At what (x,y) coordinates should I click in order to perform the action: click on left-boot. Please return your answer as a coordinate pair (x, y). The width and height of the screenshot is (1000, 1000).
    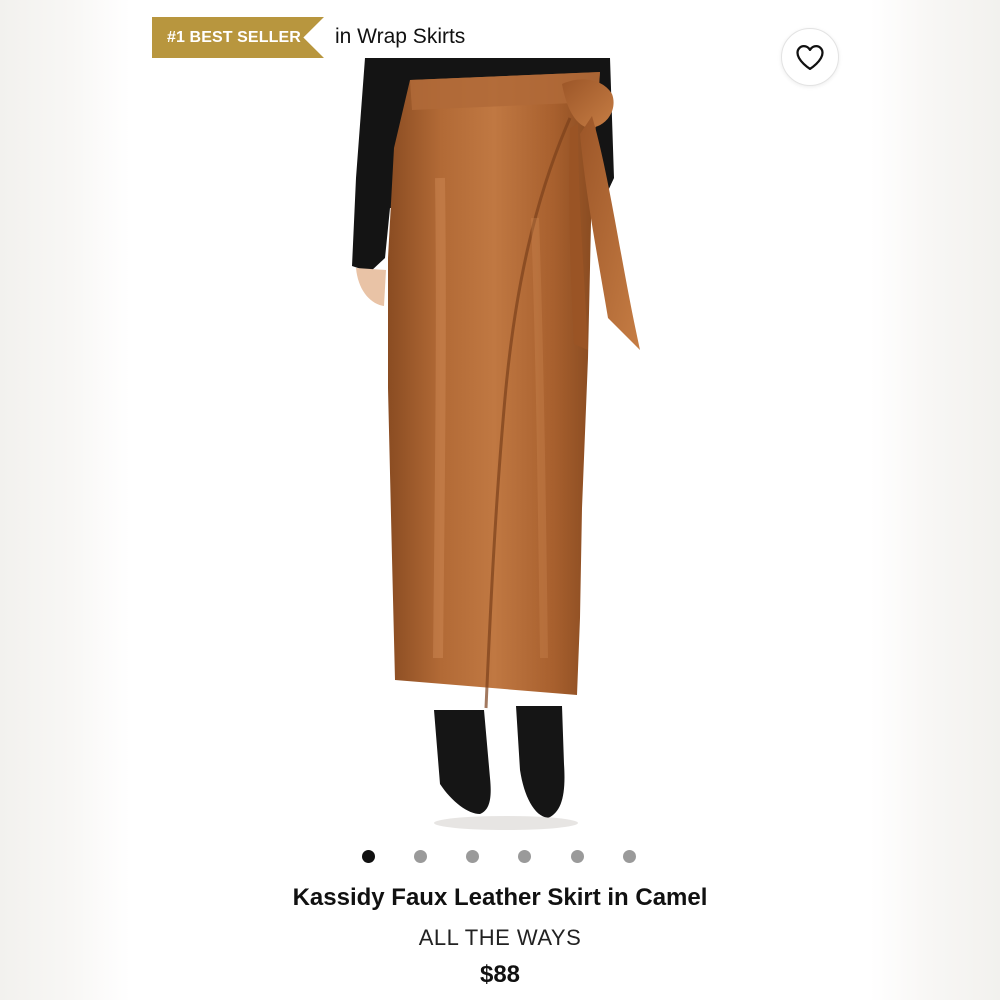
    Looking at the image, I should click on (462, 762).